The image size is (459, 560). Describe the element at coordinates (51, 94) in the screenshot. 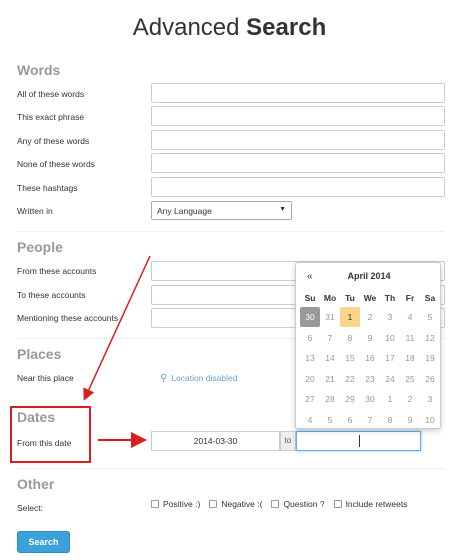

I see `all-words-label: All of these words` at that location.